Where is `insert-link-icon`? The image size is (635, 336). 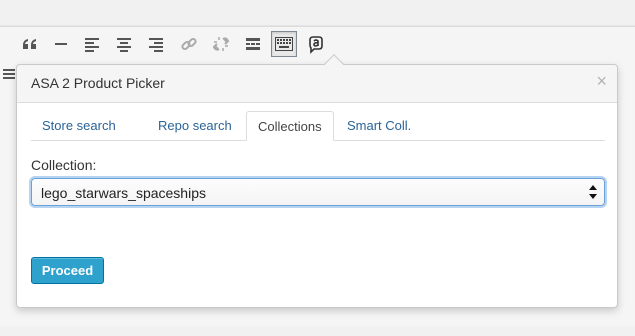 insert-link-icon is located at coordinates (189, 44).